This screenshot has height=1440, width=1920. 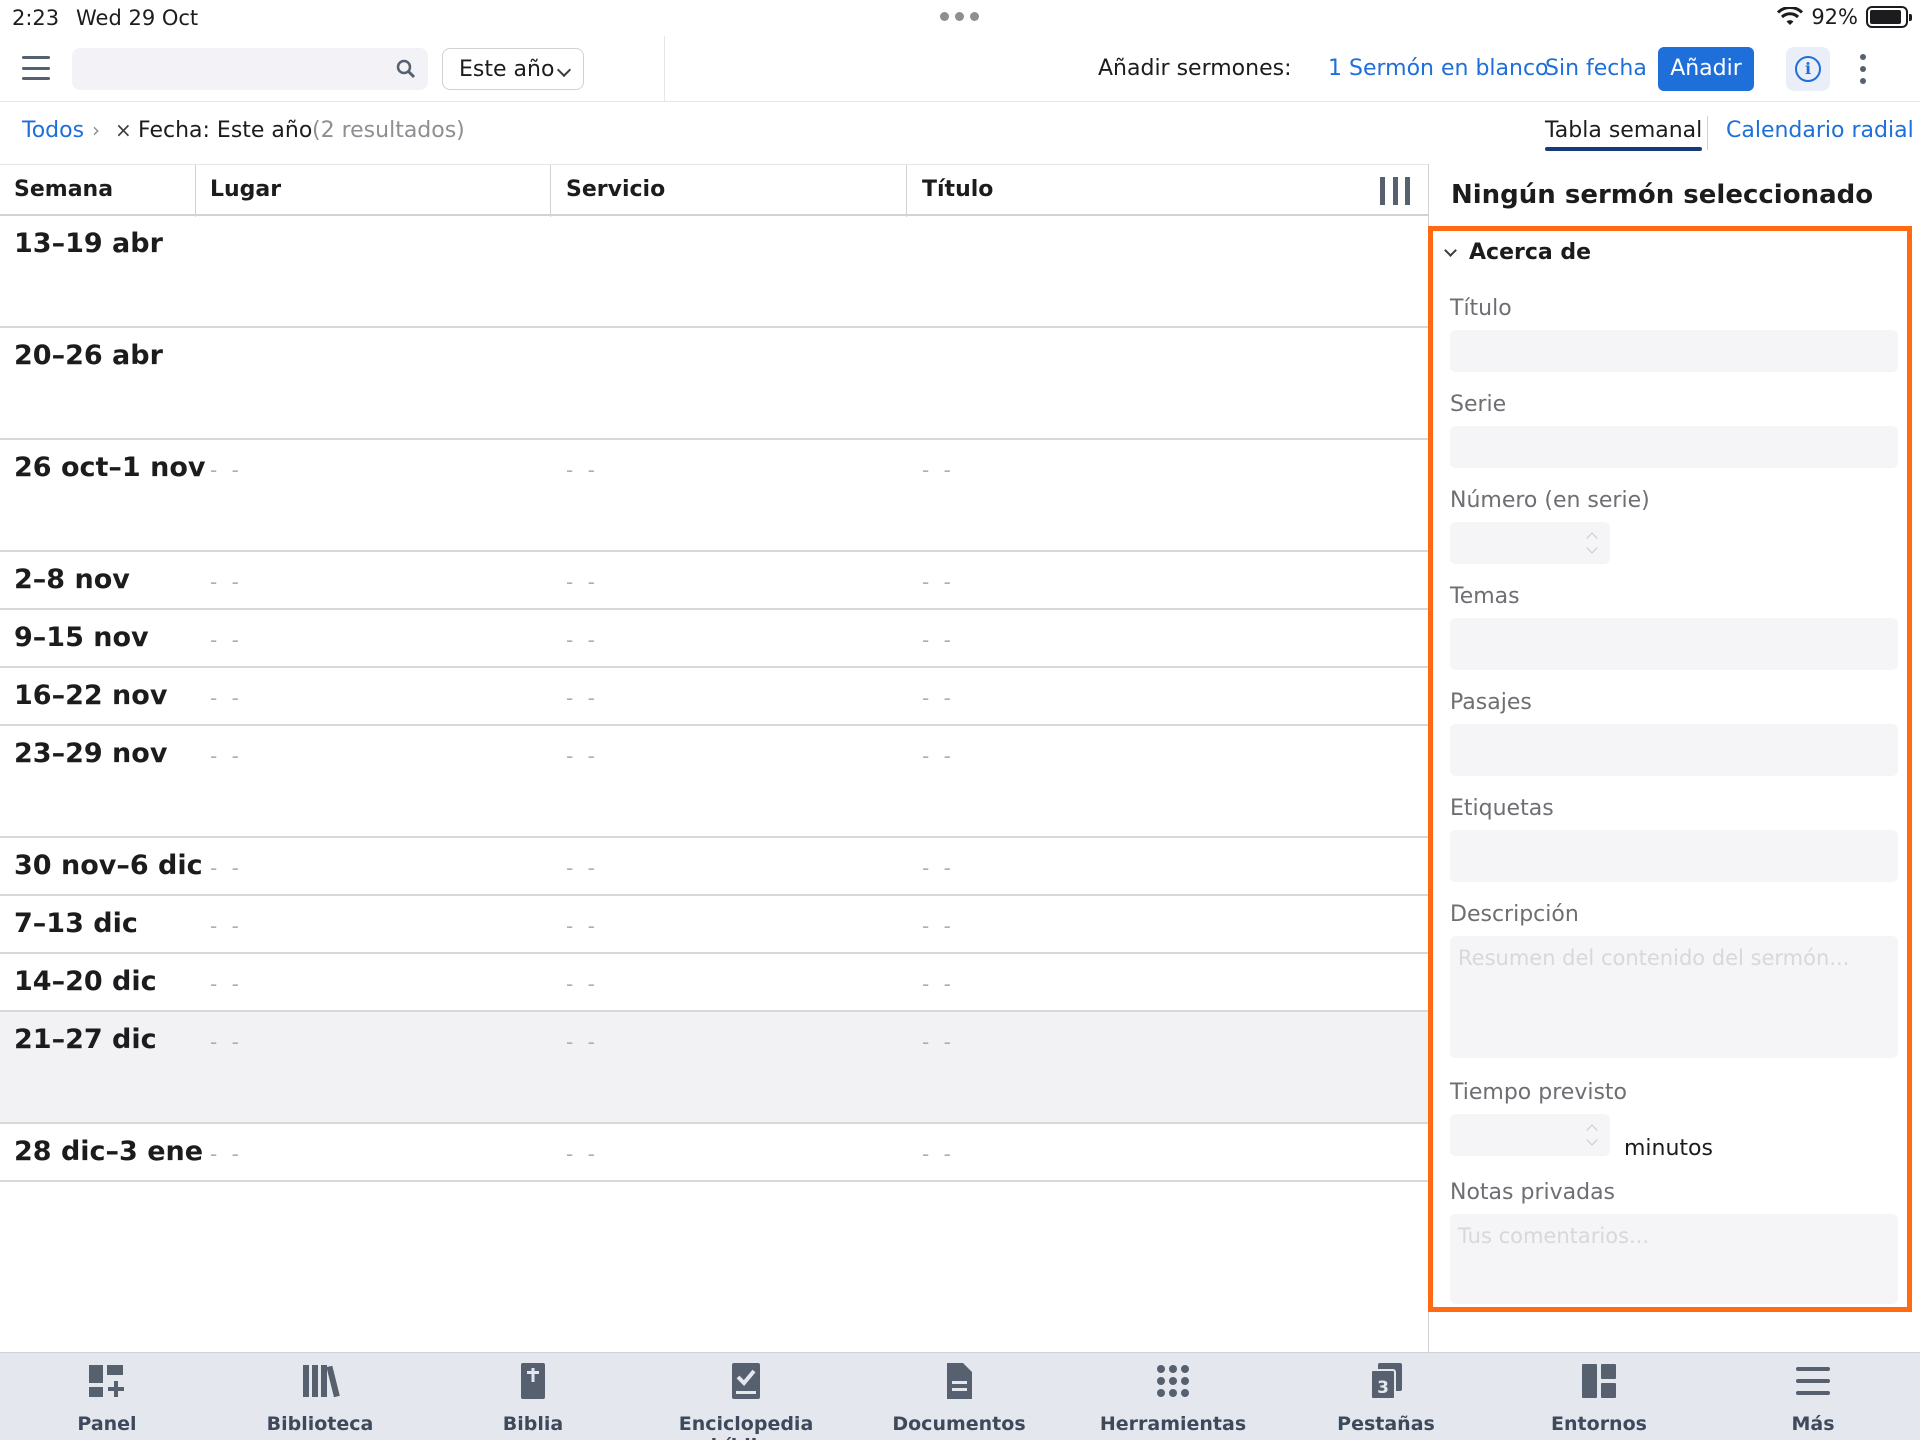 I want to click on add-count-link: 1, so click(x=1335, y=68).